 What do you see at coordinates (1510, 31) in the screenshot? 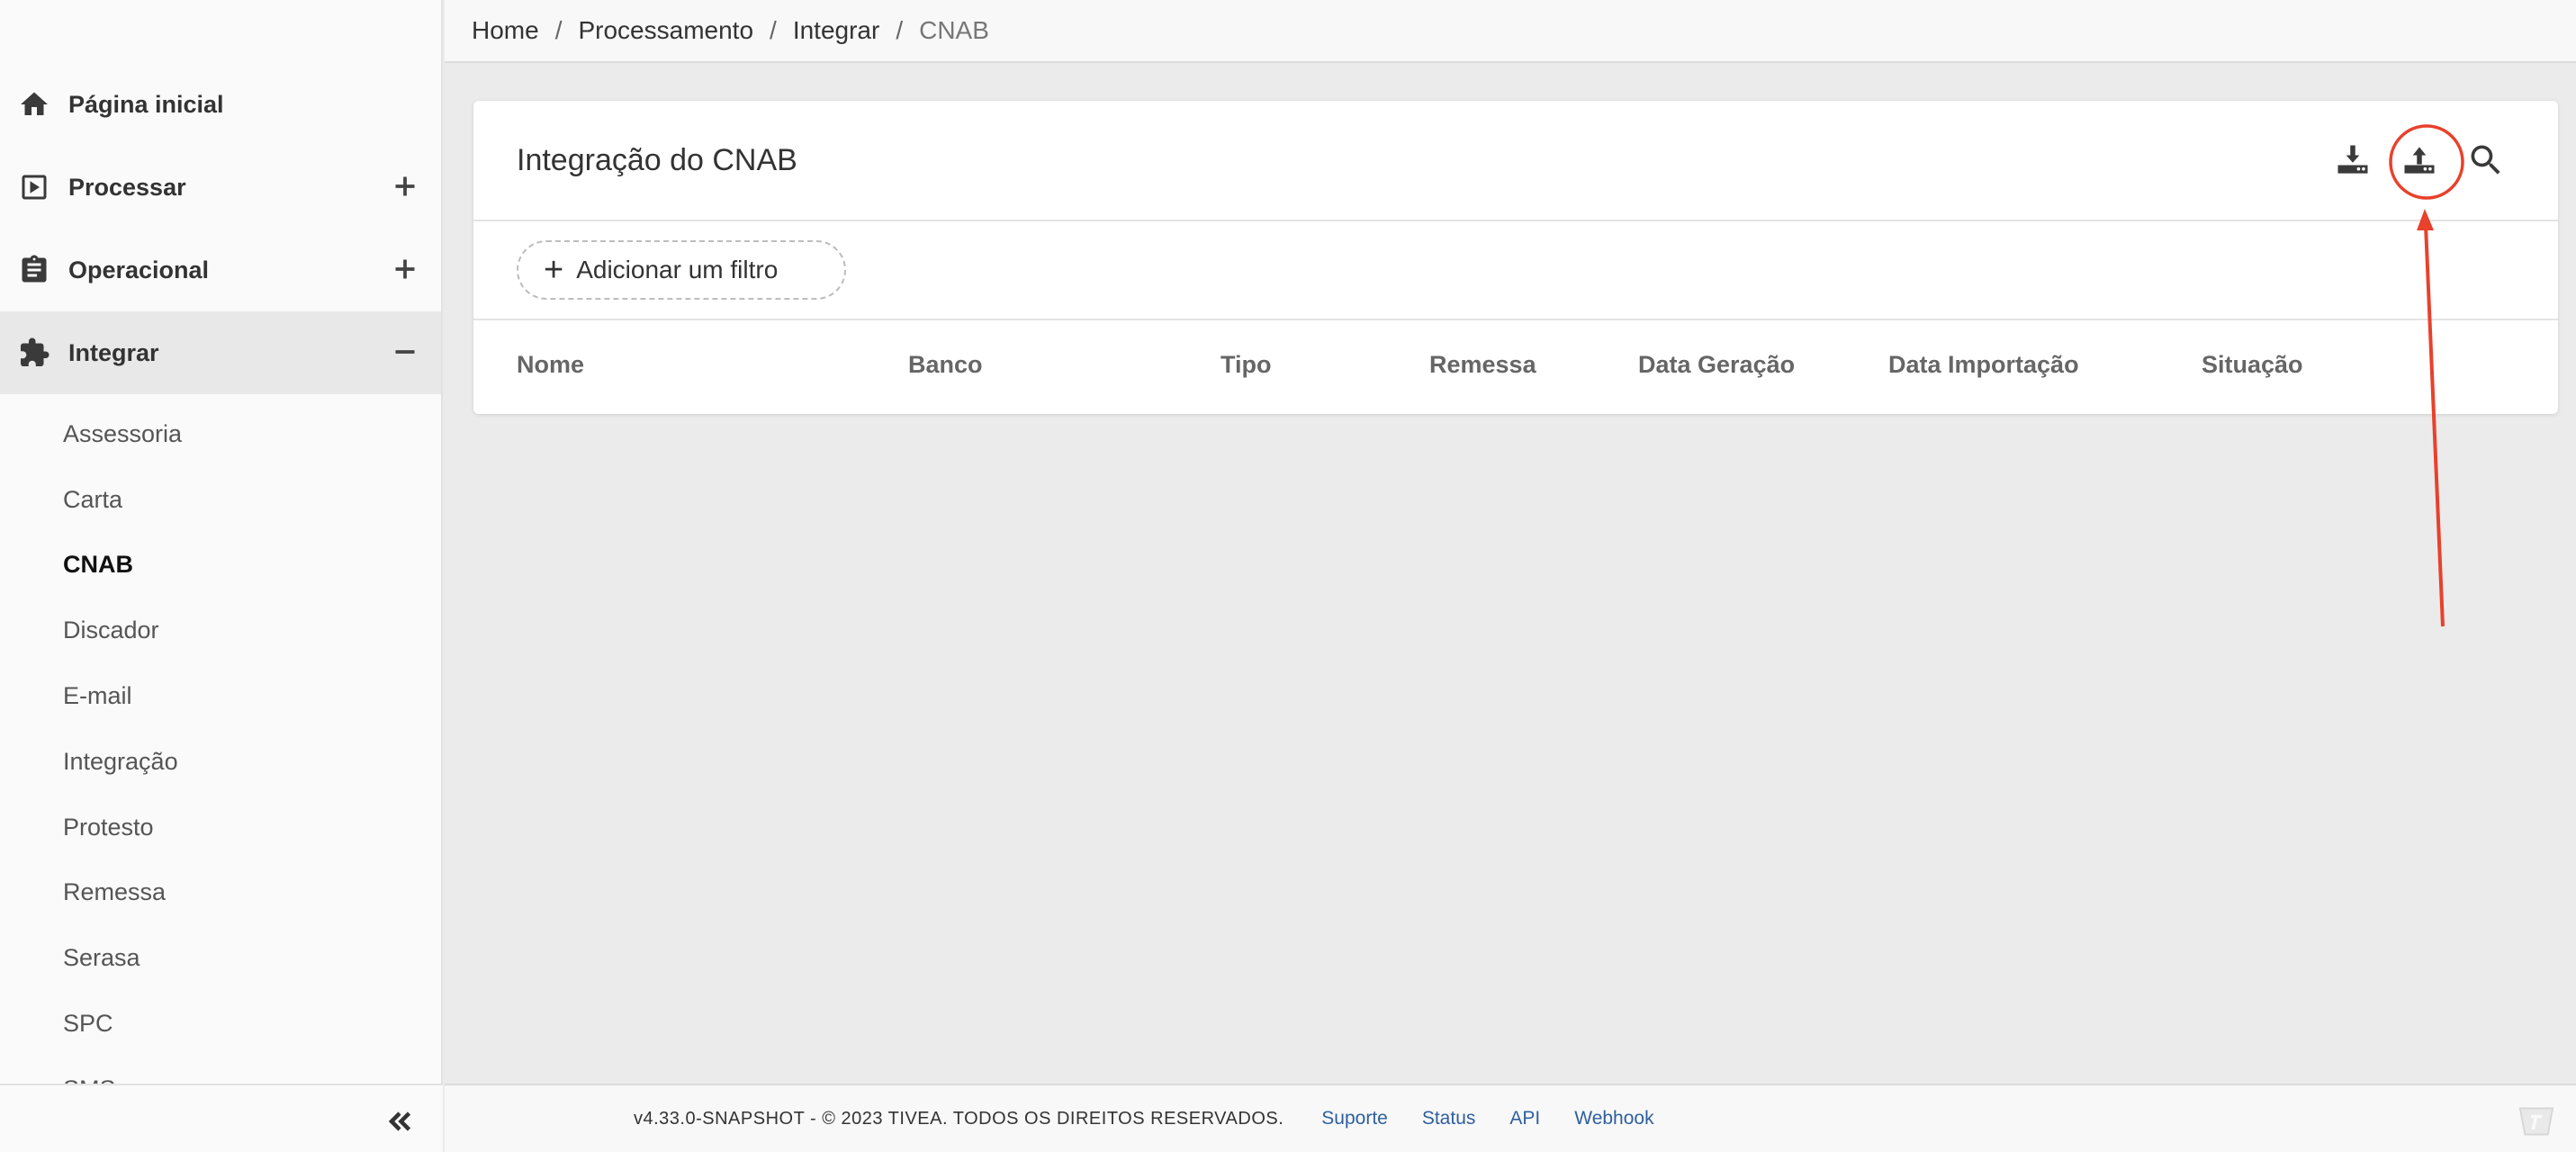
I see `breadcrumb: Home / Processamento / Integrar / CNAB` at bounding box center [1510, 31].